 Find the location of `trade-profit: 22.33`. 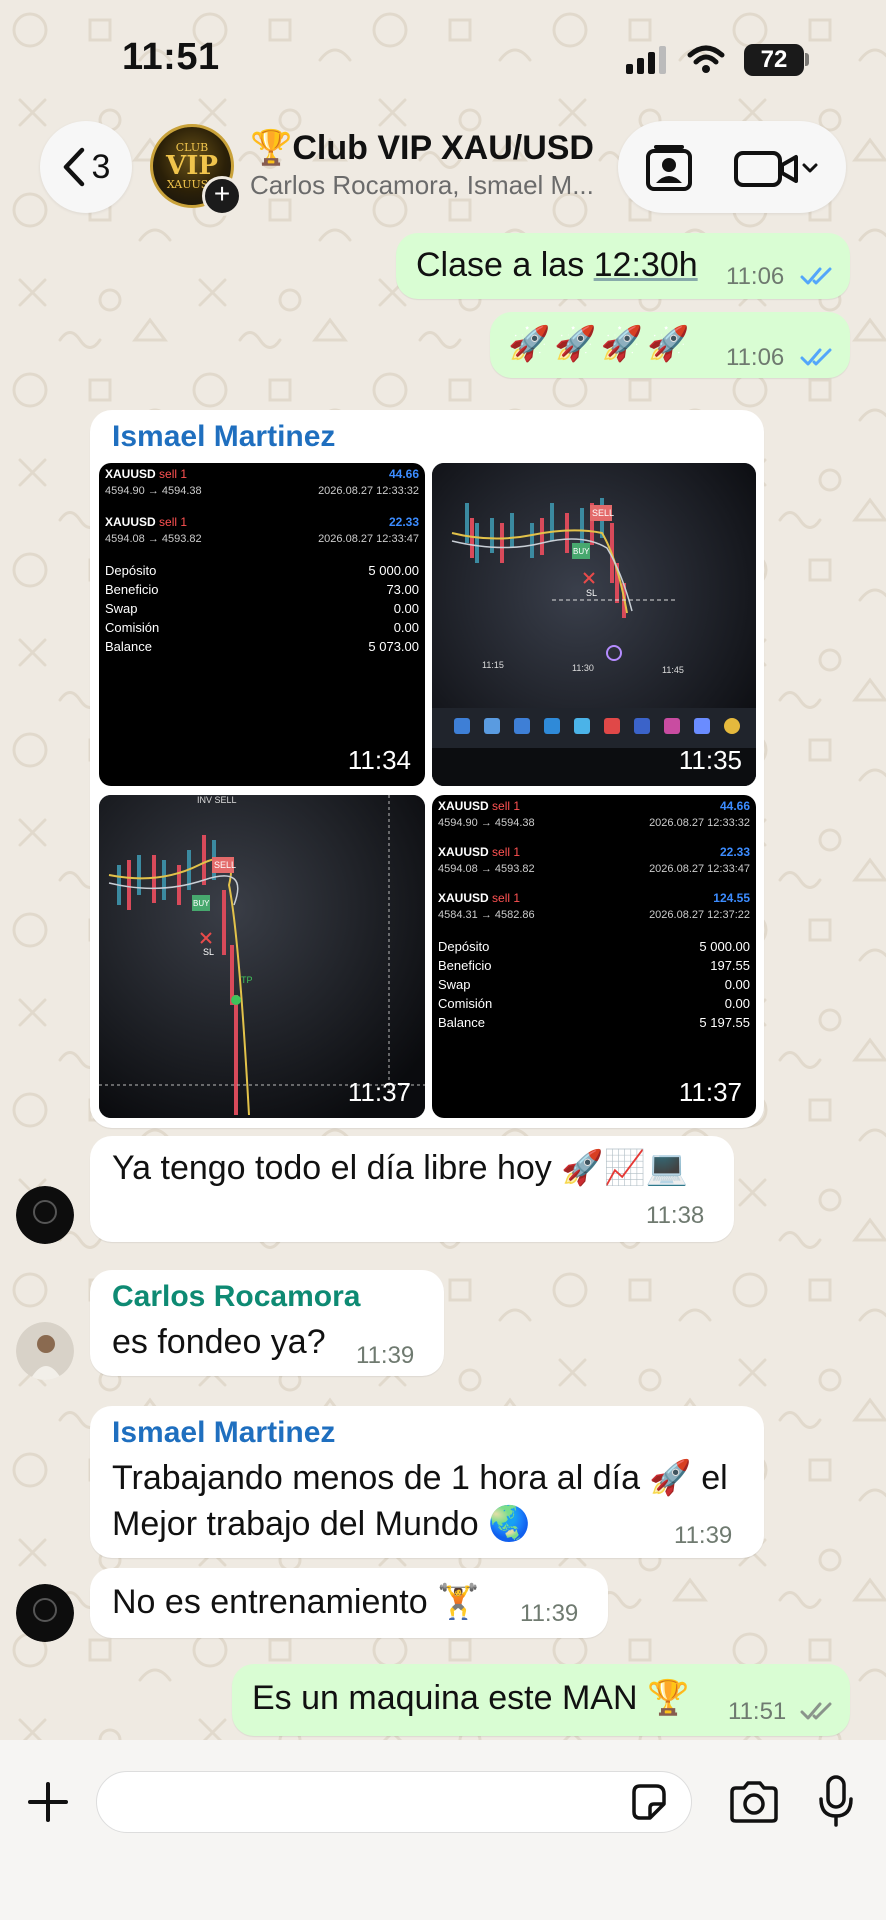

trade-profit: 22.33 is located at coordinates (734, 852).